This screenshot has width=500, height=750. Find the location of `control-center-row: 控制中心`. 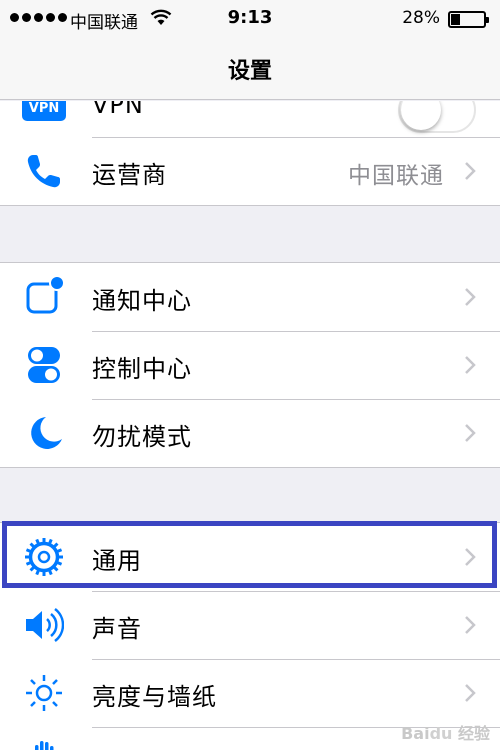

control-center-row: 控制中心 is located at coordinates (250, 365).